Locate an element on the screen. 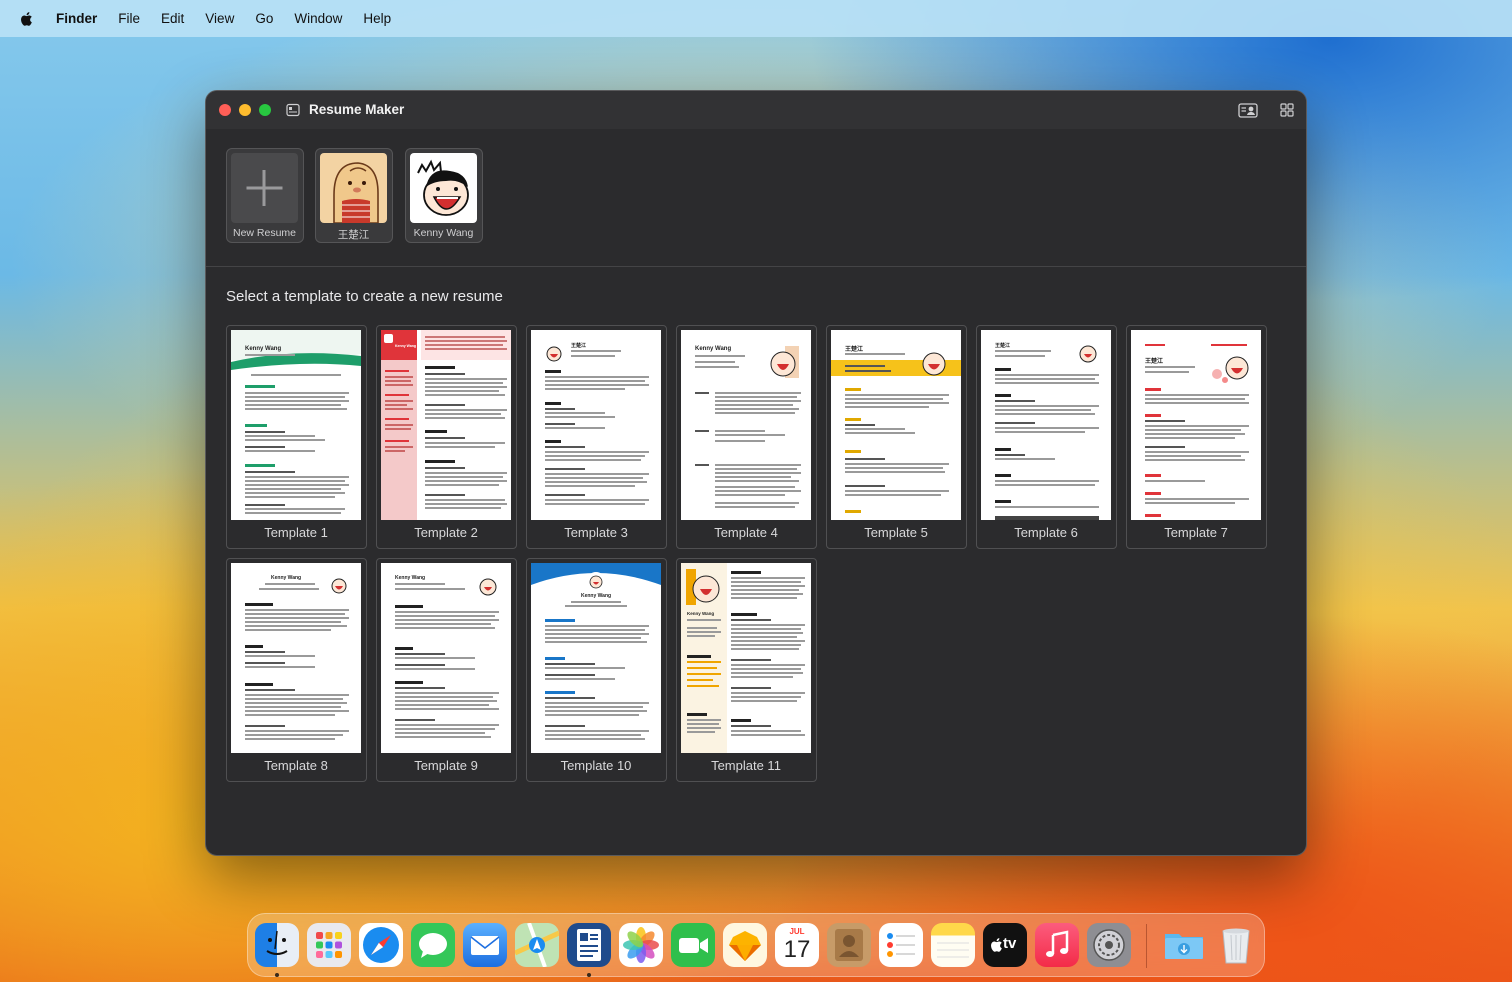 This screenshot has height=982, width=1512. template-label: Template 2 is located at coordinates (446, 532).